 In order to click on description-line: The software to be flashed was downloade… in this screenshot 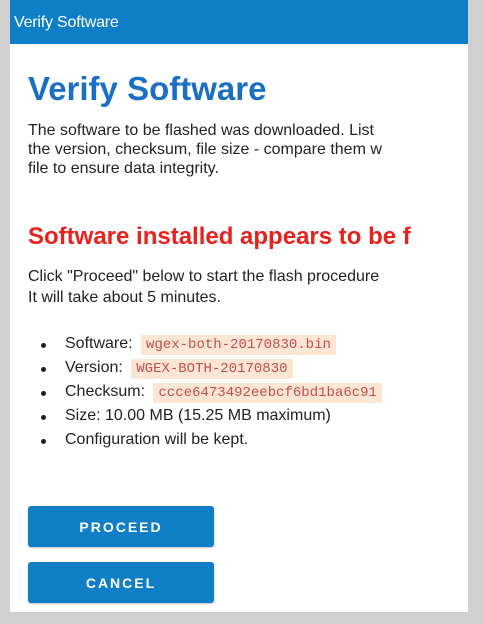, I will do `click(201, 130)`.